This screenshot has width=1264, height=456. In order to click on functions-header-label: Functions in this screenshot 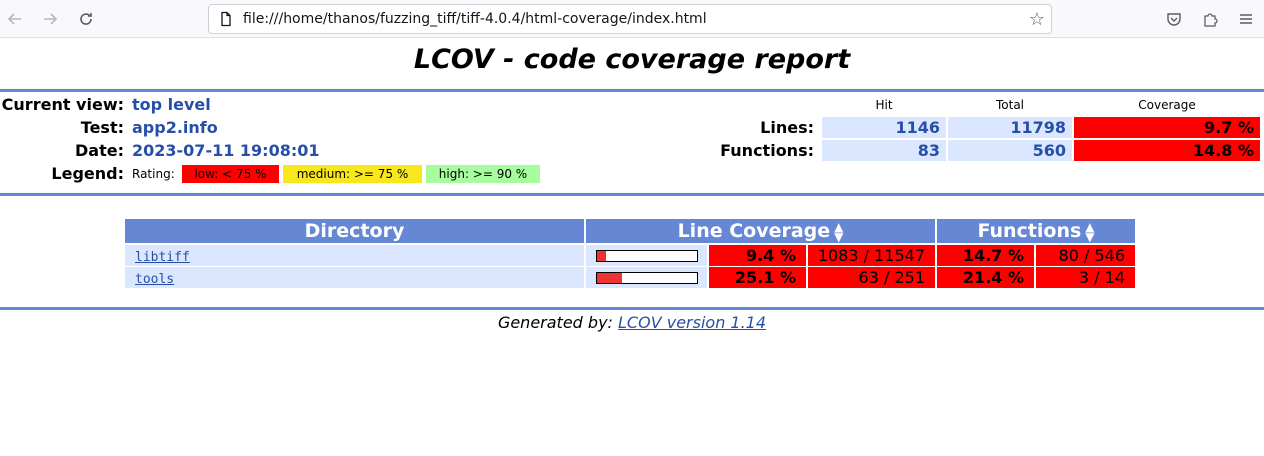, I will do `click(1029, 231)`.